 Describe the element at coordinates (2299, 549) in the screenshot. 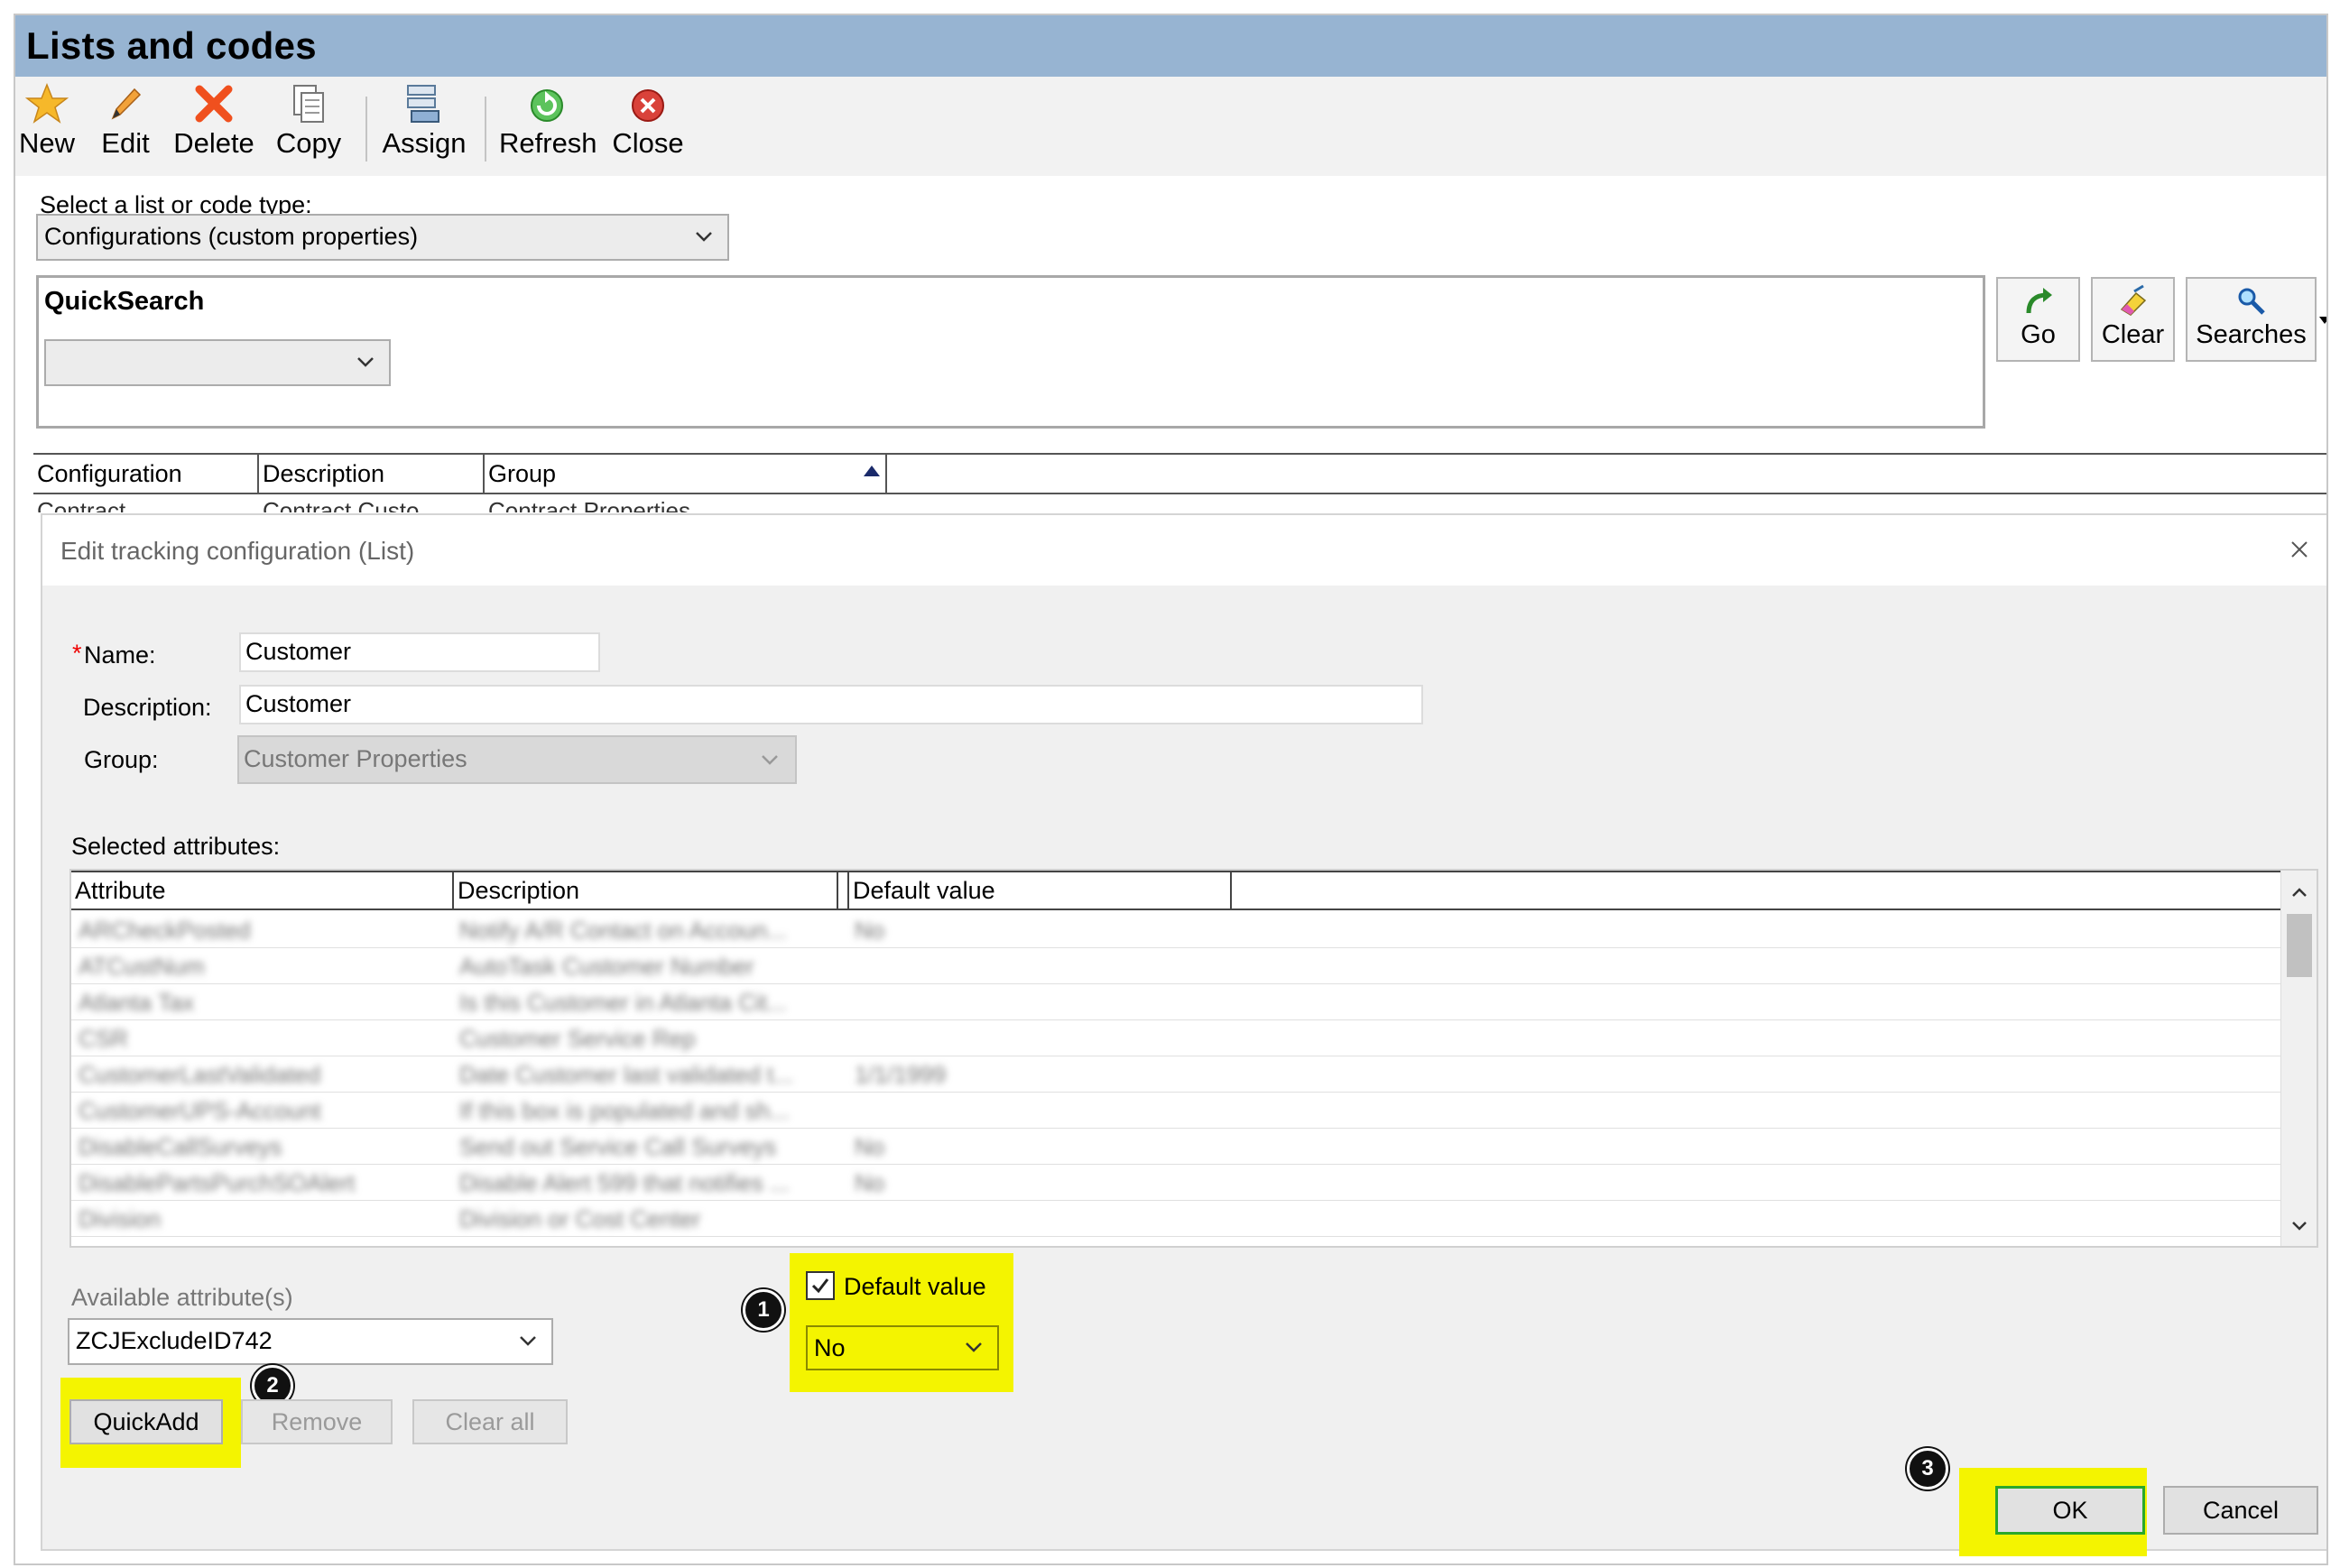

I see `close-icon` at that location.